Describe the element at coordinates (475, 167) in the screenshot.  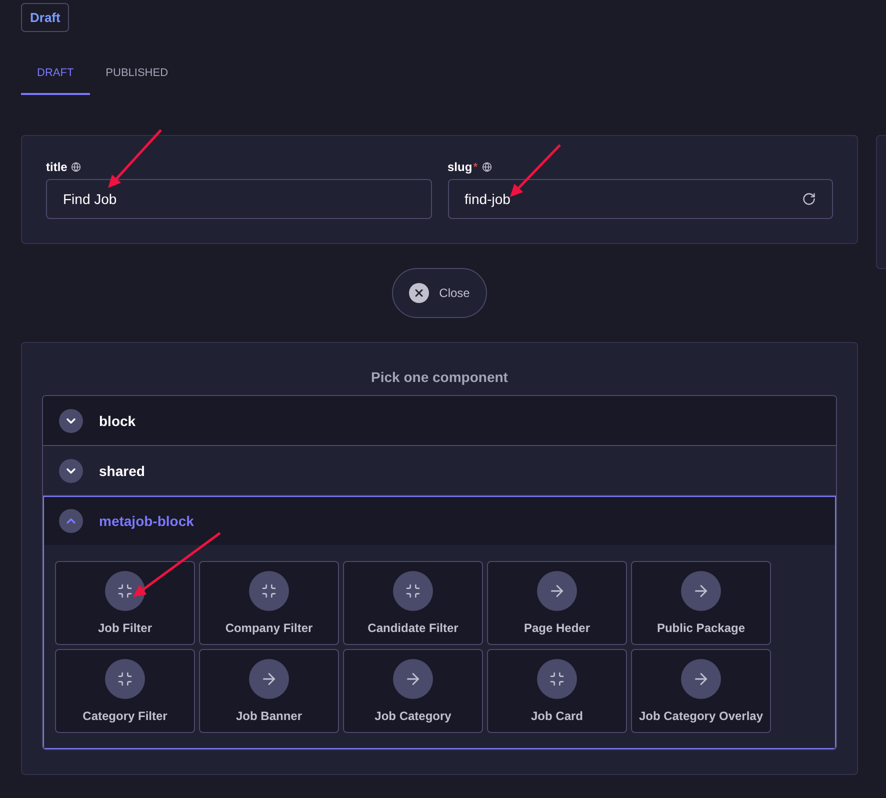
I see `required-mark: *` at that location.